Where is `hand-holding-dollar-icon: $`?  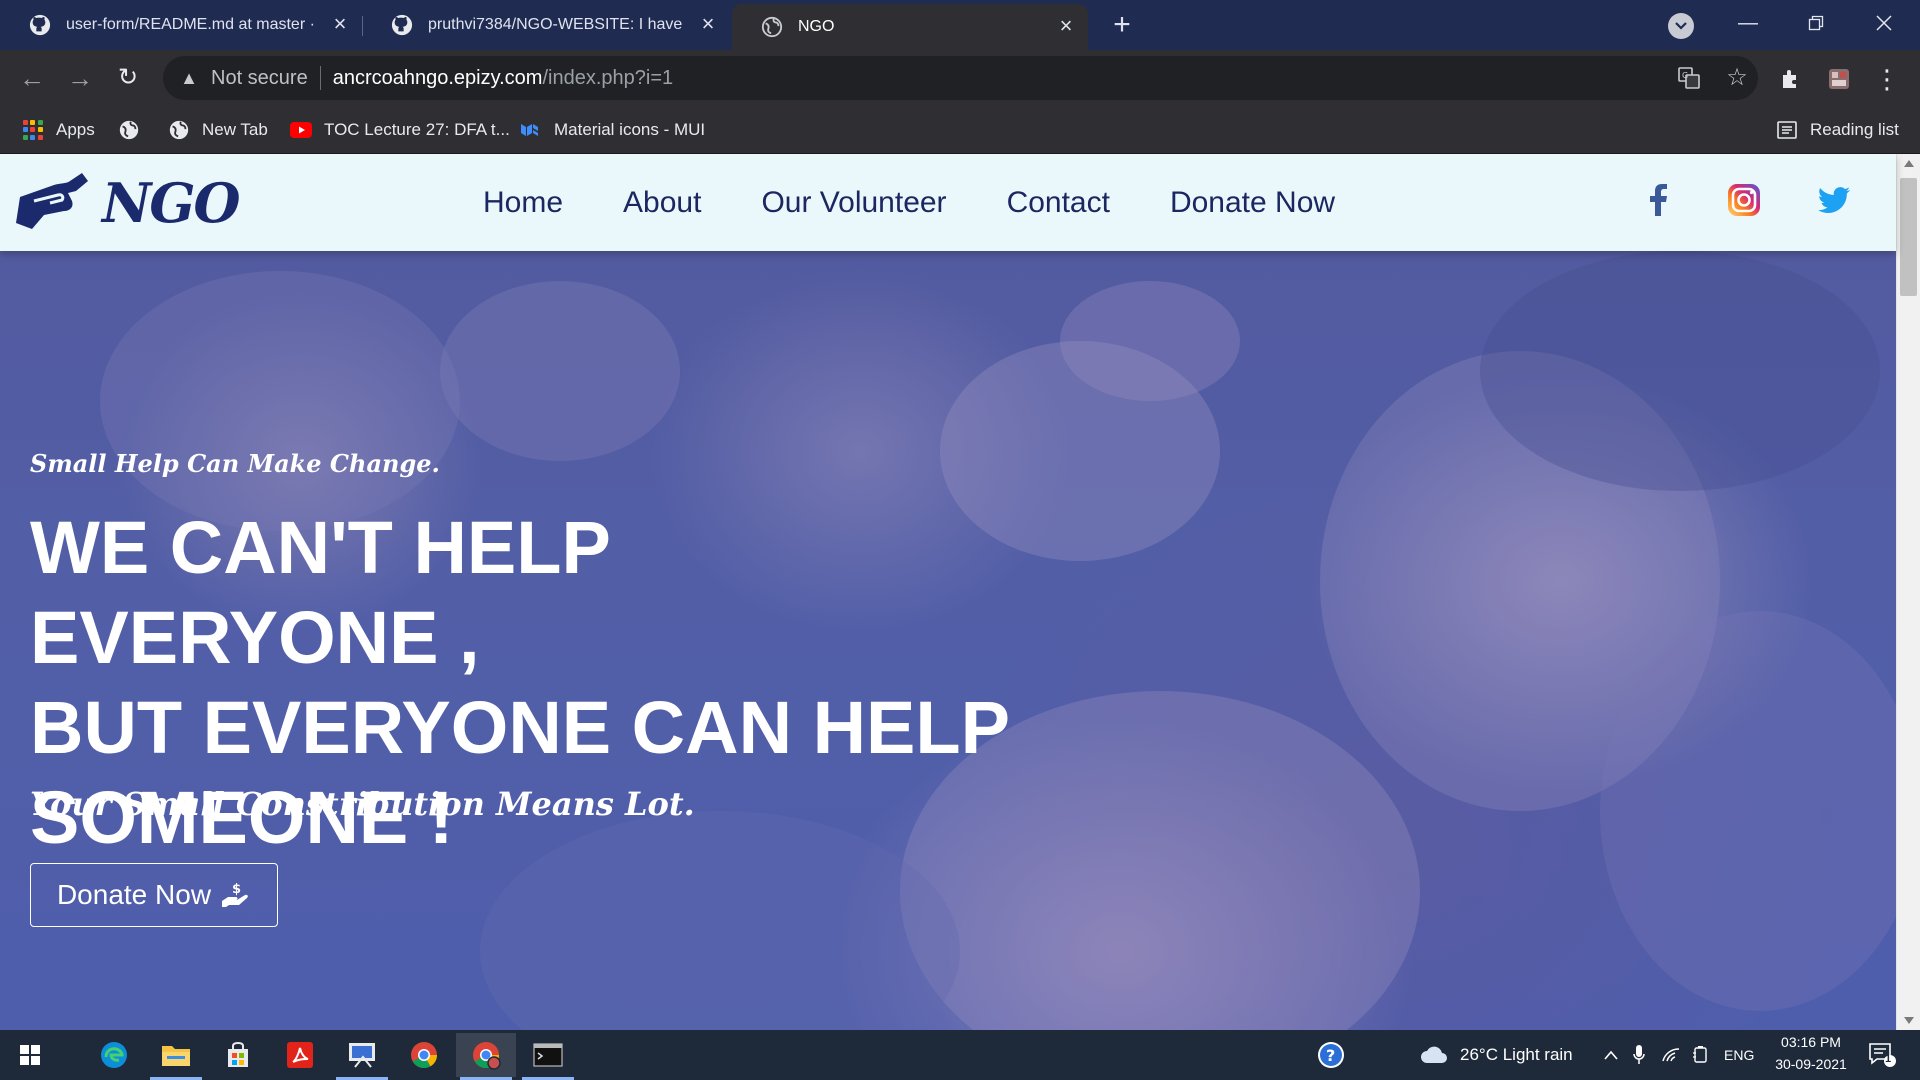 hand-holding-dollar-icon: $ is located at coordinates (236, 895).